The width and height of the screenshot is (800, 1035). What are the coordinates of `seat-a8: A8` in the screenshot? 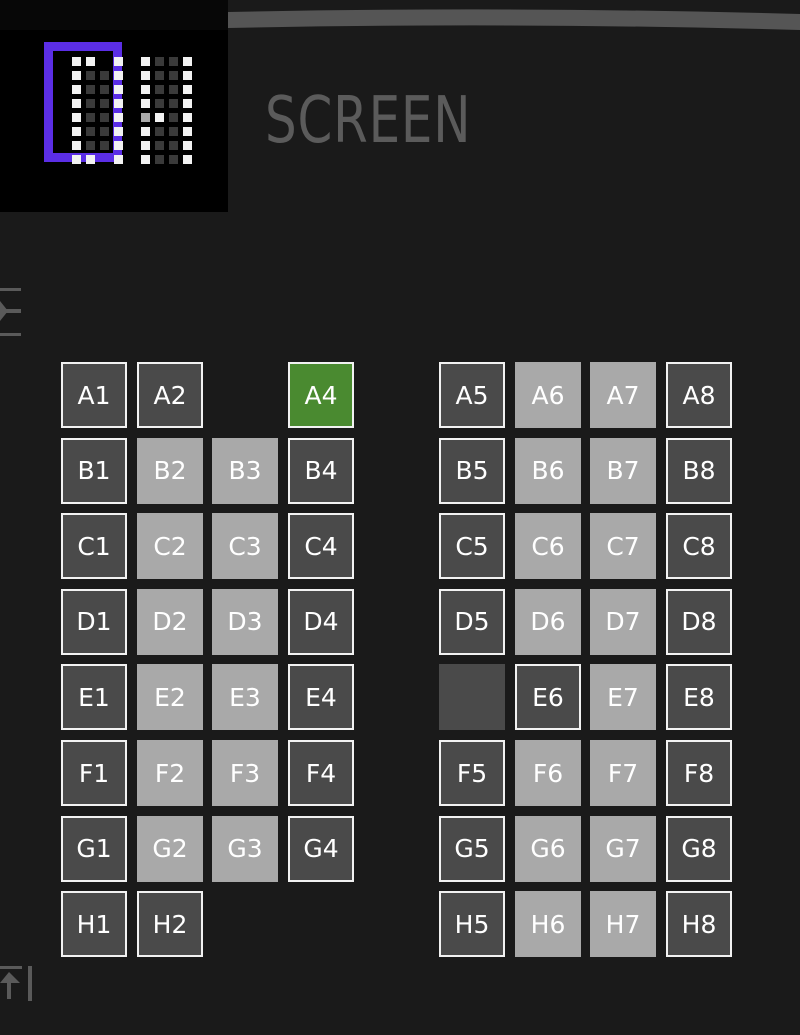 It's located at (699, 395).